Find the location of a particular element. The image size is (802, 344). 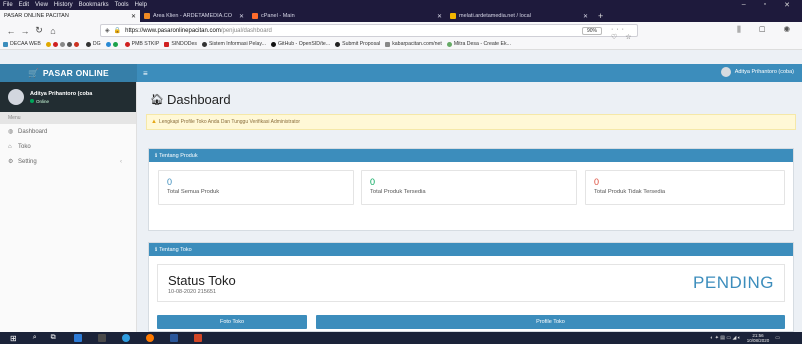

bookmark-decaa: DECAA WEB is located at coordinates (22, 44).